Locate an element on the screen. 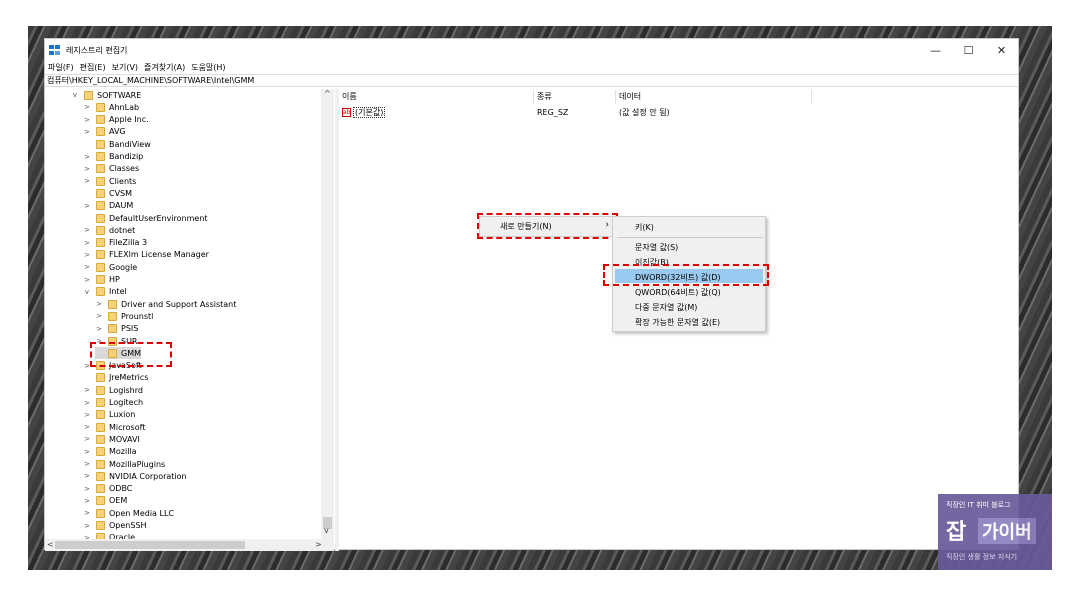 The image size is (1078, 597). tree-item: > OpenSSH is located at coordinates (115, 526).